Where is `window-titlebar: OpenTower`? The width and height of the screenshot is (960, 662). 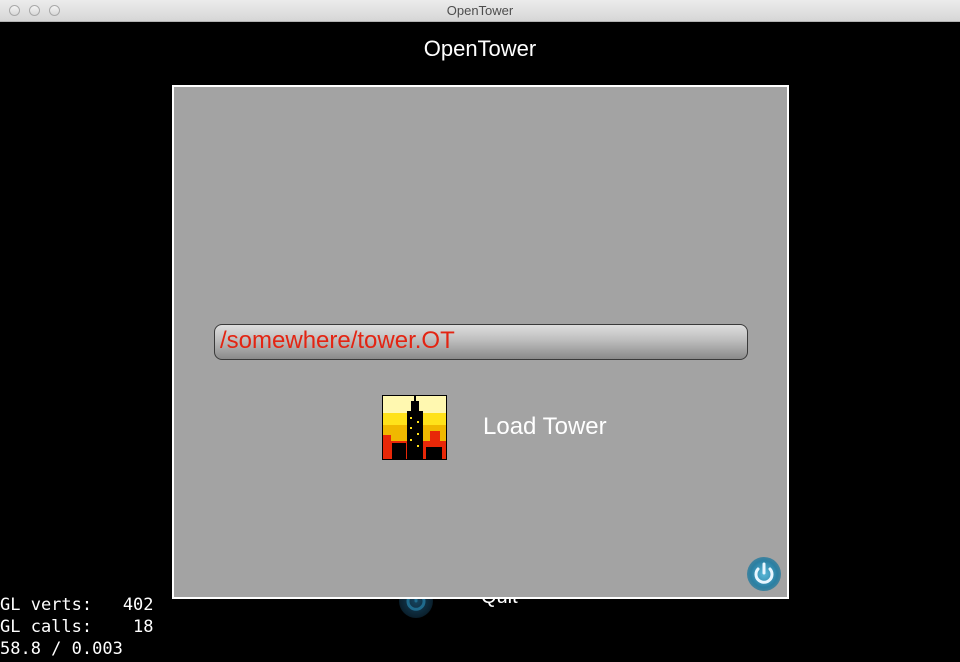
window-titlebar: OpenTower is located at coordinates (480, 11).